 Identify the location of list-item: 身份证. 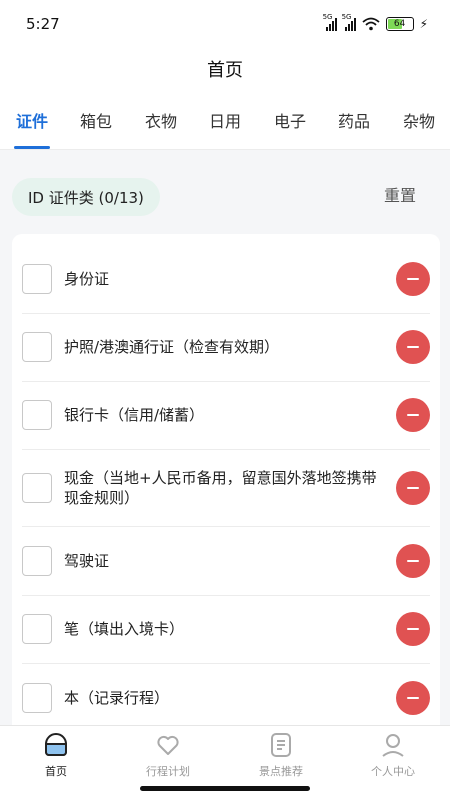
(226, 279).